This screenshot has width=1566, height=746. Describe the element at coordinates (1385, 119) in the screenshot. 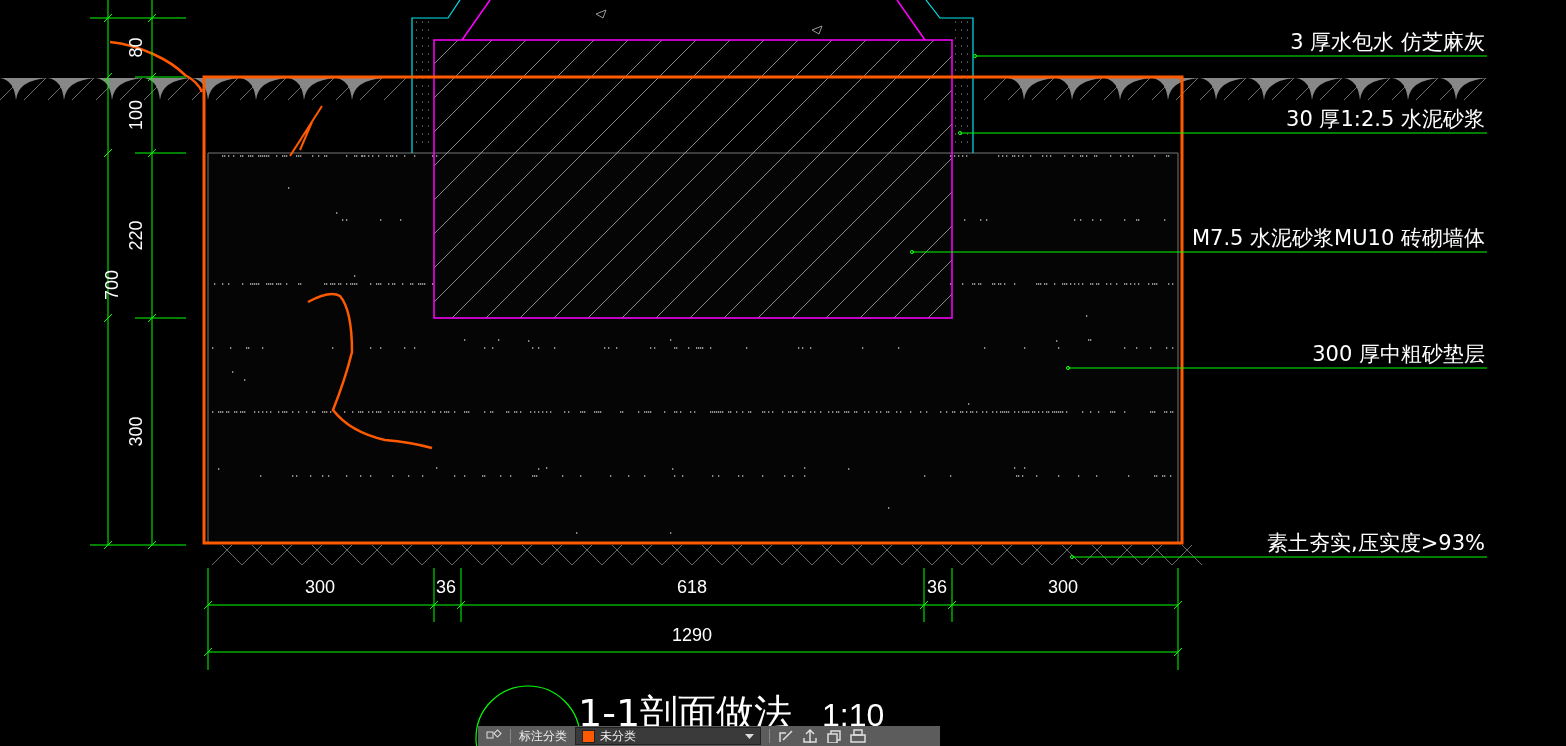

I see `callout-label: 30 厚1:2.5 水泥砂浆` at that location.